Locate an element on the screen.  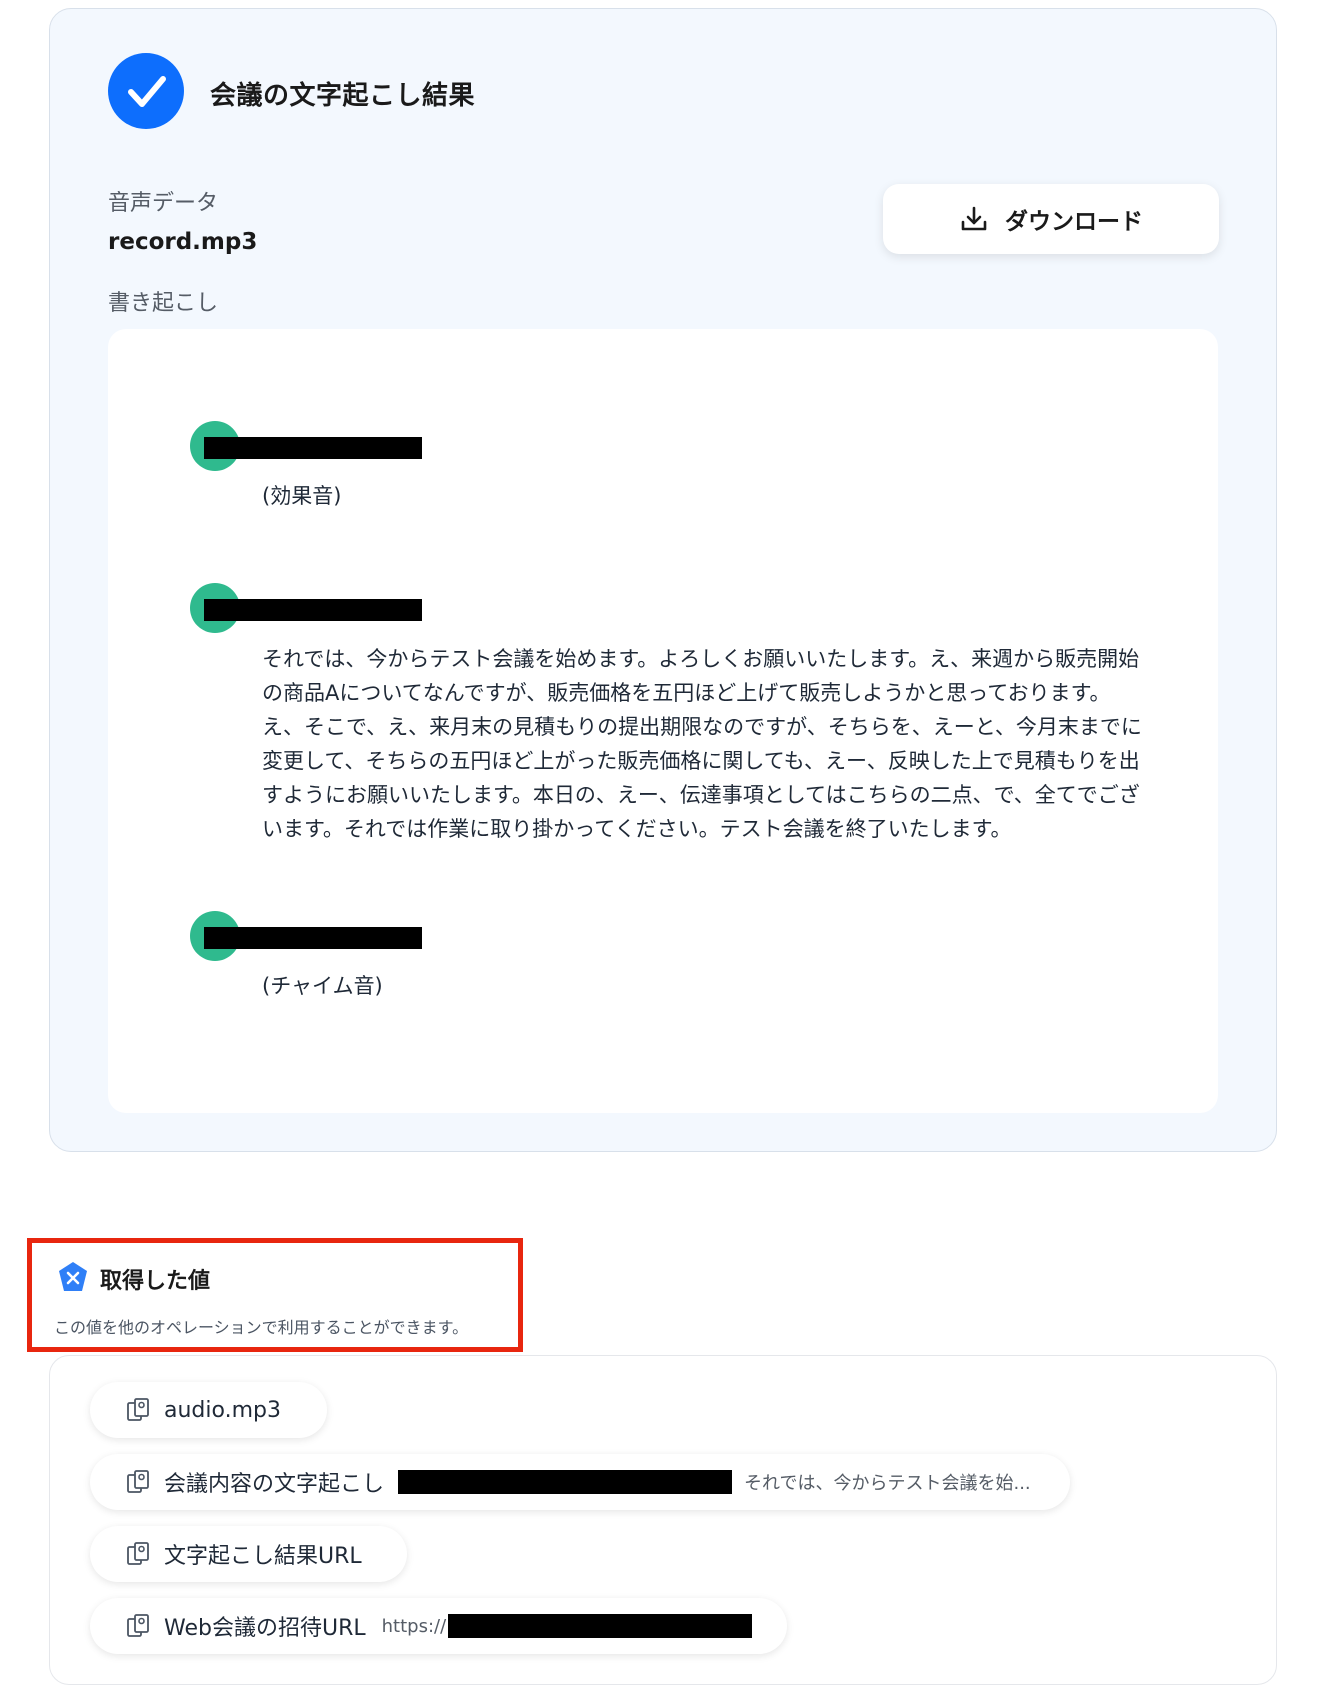
value-item-audio: audio.mp3 is located at coordinates (208, 1410).